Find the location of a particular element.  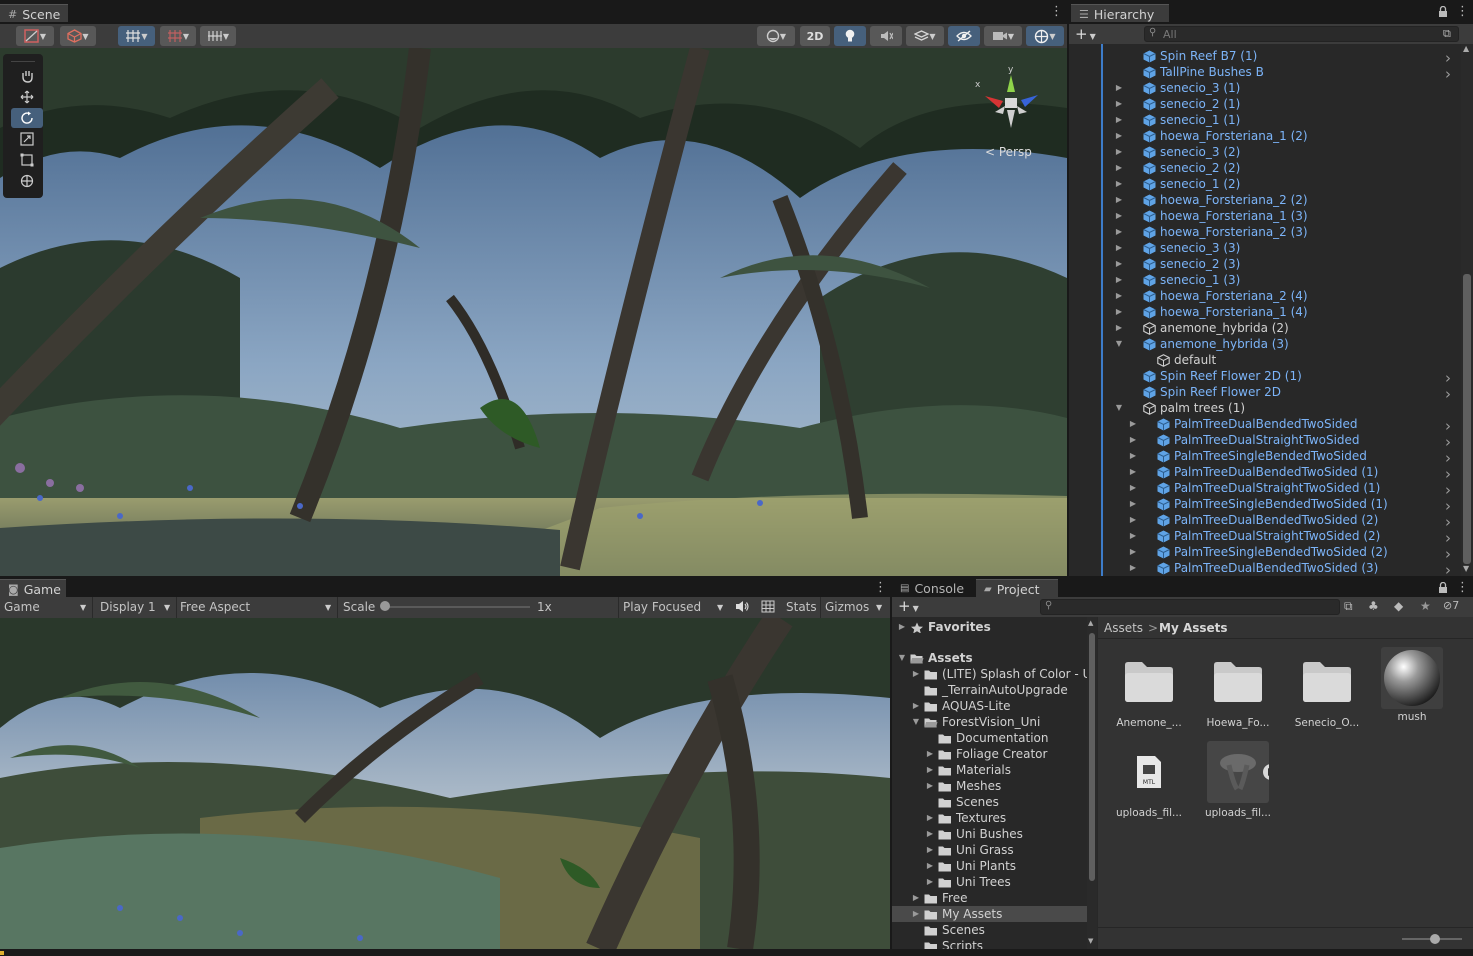

game-menu-icon: ⋮ is located at coordinates (880, 587).